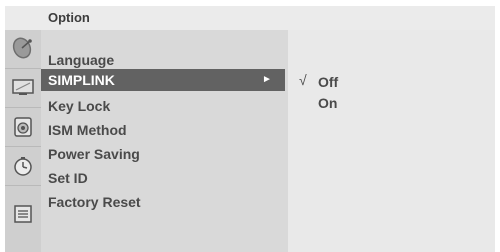 The image size is (500, 252). Describe the element at coordinates (79, 106) in the screenshot. I see `menu-item-label: Key Lock` at that location.